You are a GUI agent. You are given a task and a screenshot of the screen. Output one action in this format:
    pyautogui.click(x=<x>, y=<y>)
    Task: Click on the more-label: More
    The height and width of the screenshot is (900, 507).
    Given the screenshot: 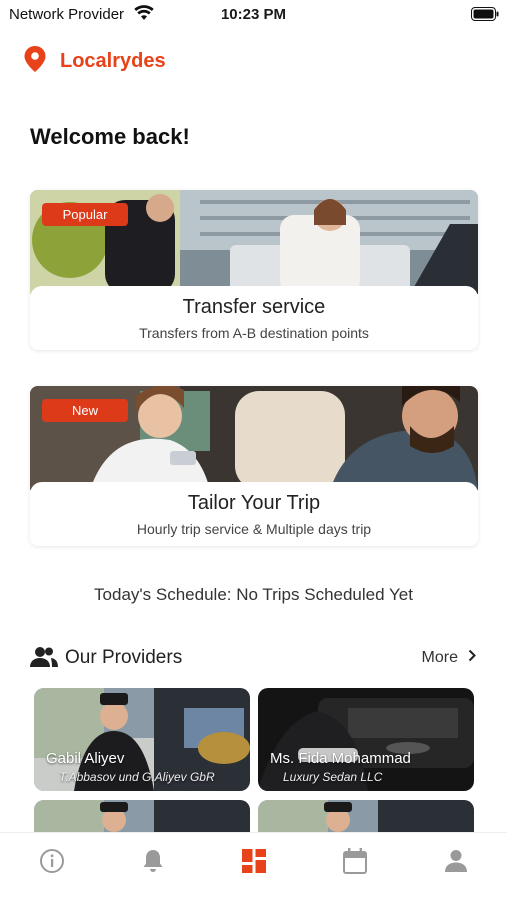 What is the action you would take?
    pyautogui.click(x=439, y=657)
    